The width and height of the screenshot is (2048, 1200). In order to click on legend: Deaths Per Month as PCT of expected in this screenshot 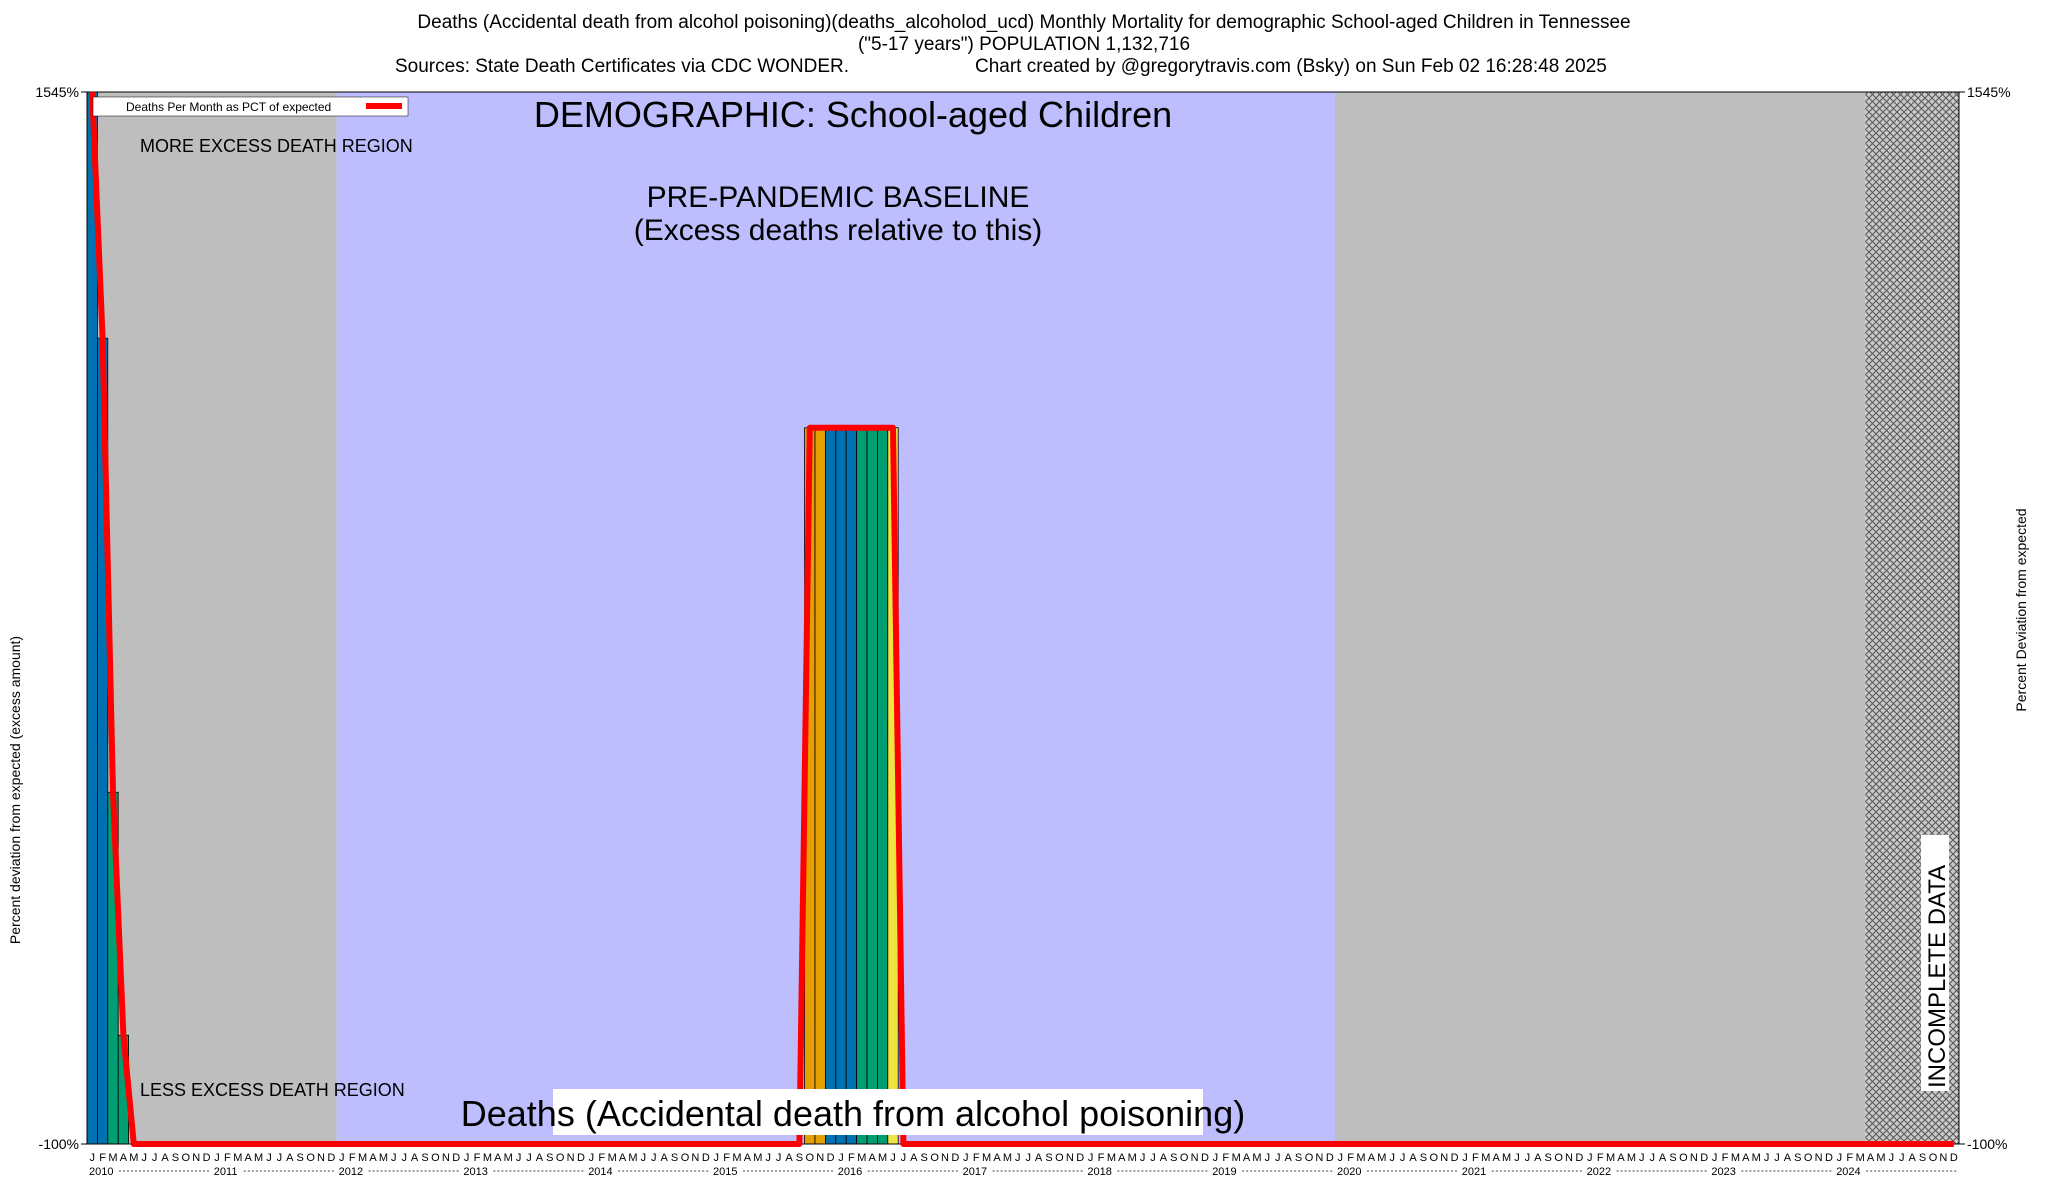, I will do `click(250, 106)`.